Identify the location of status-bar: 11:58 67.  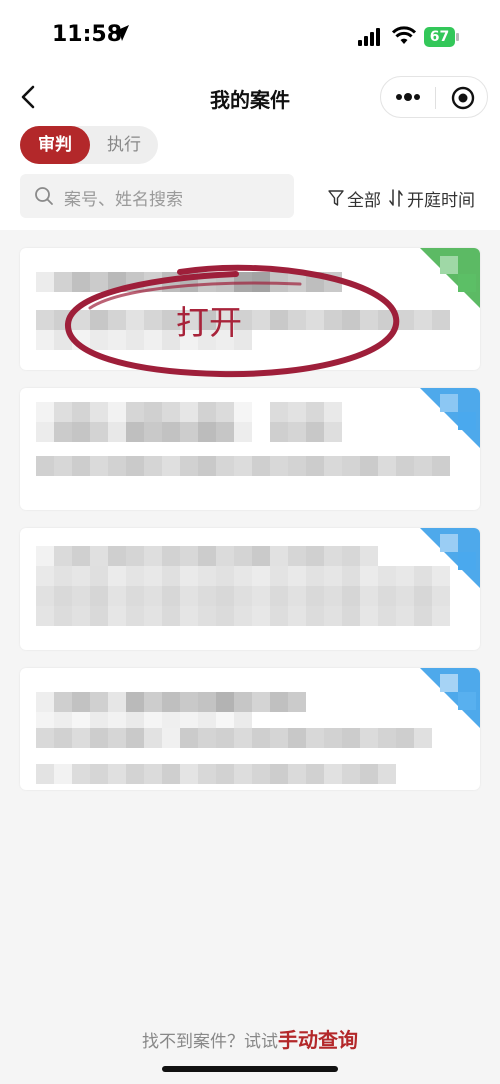
(250, 36).